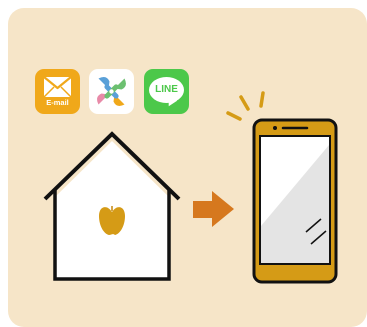 The width and height of the screenshot is (367, 327). Describe the element at coordinates (245, 106) in the screenshot. I see `notification-marks-icon` at that location.